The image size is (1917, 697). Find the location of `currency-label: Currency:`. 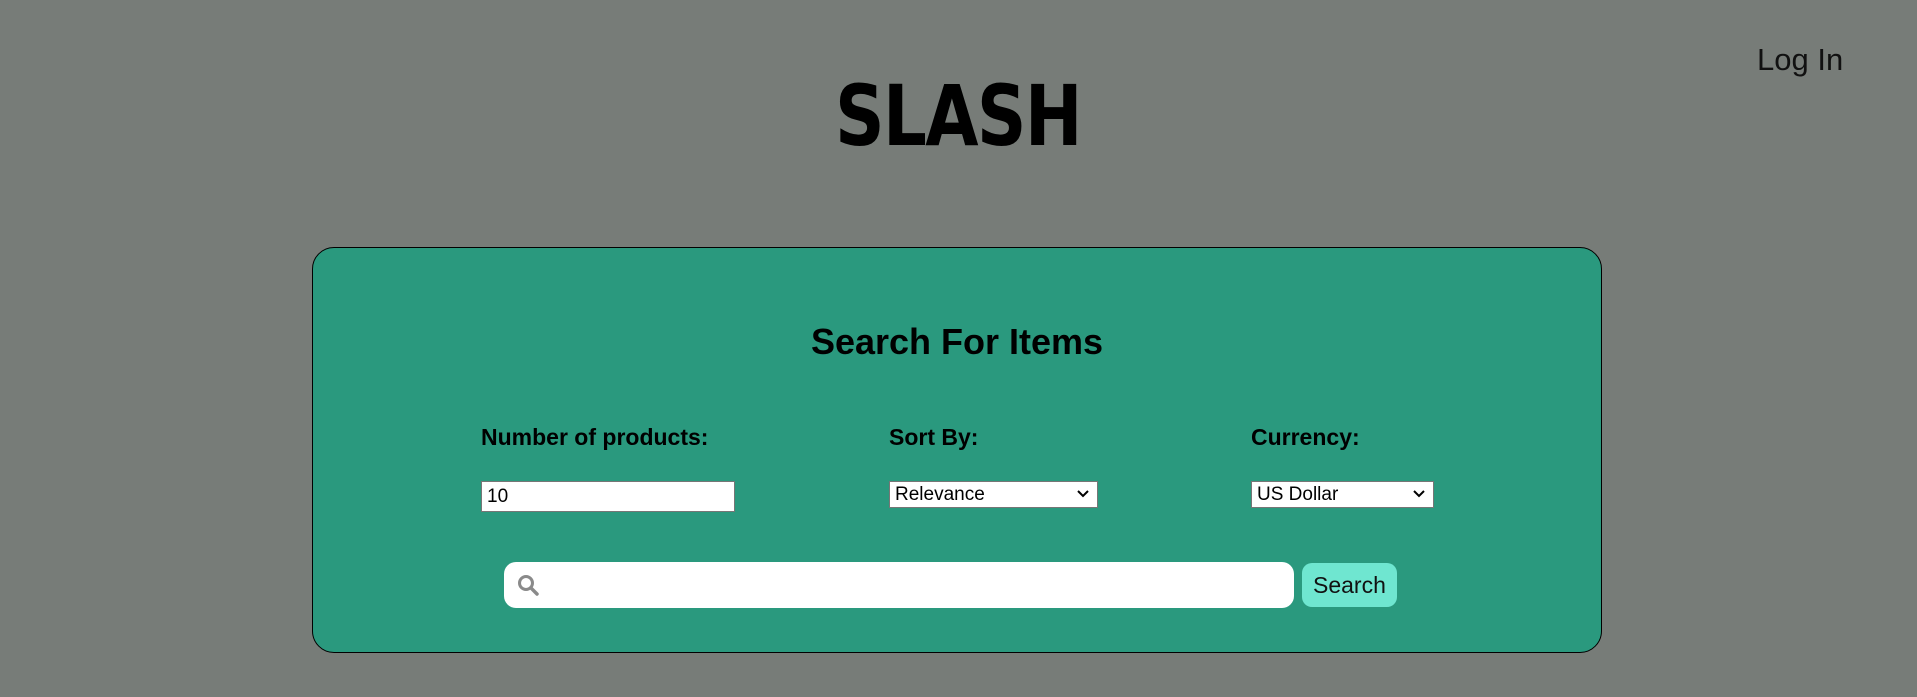

currency-label: Currency: is located at coordinates (1305, 437).